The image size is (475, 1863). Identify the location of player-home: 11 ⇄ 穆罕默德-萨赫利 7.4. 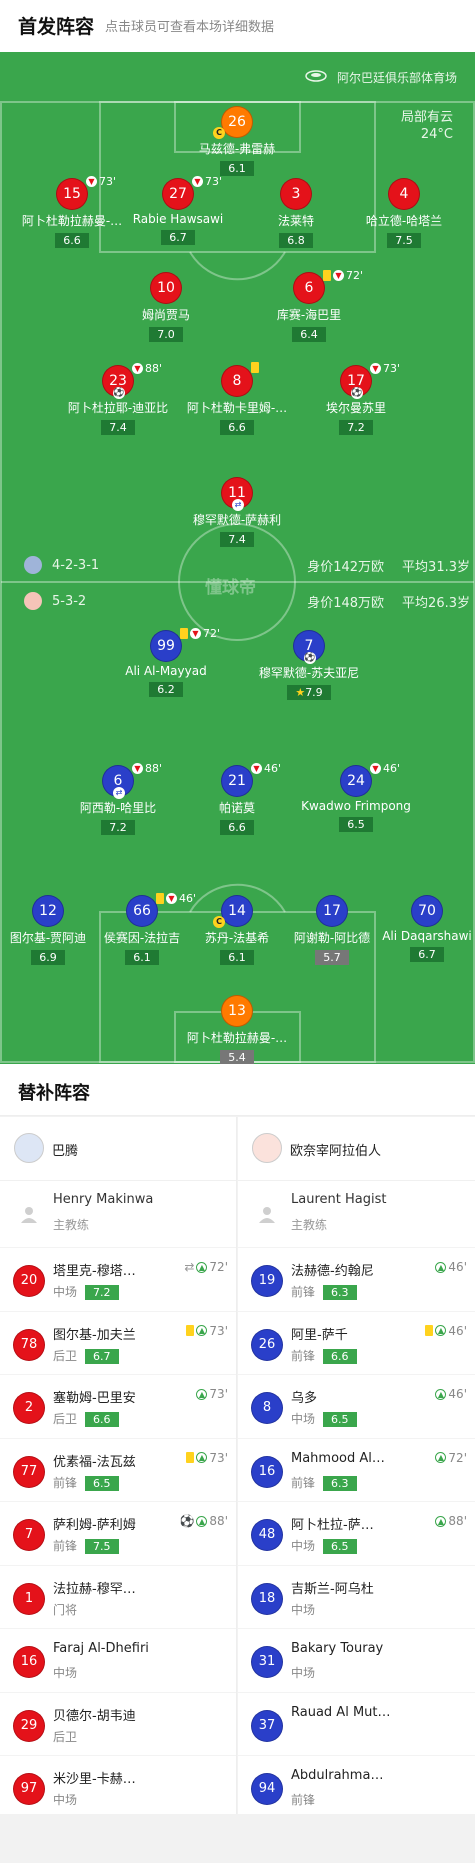
(237, 512).